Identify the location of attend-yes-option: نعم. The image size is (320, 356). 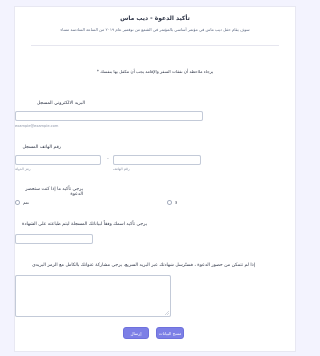
(22, 202).